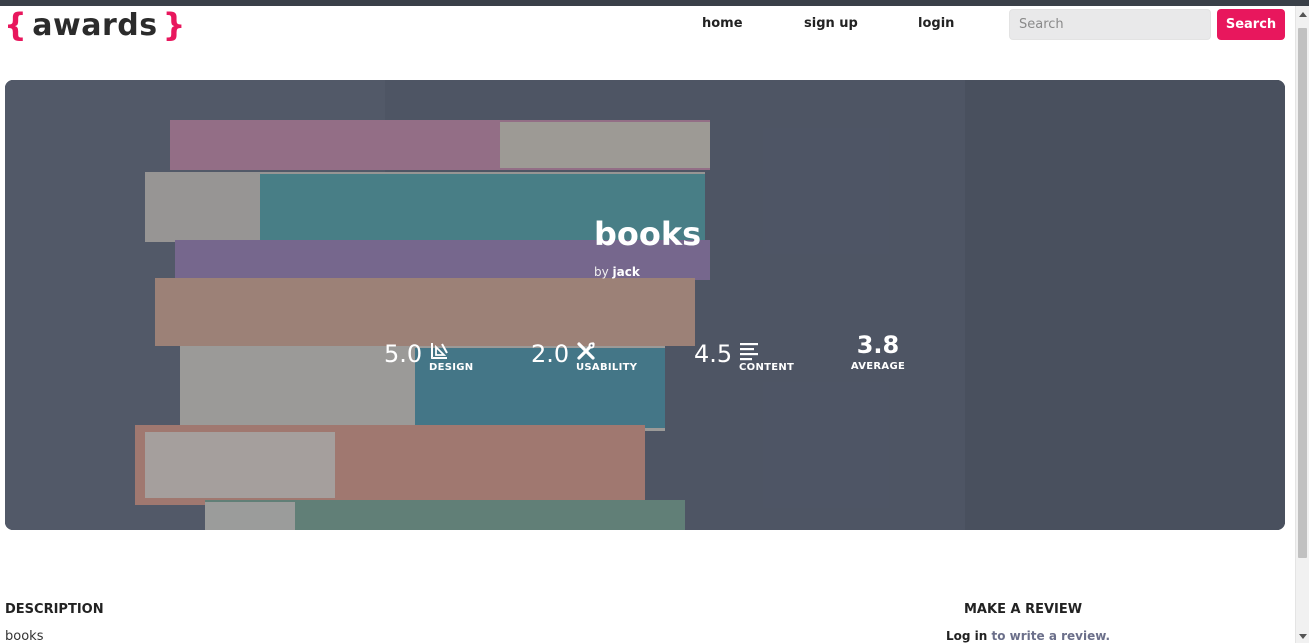  What do you see at coordinates (174, 25) in the screenshot?
I see `logo-close-brace: }` at bounding box center [174, 25].